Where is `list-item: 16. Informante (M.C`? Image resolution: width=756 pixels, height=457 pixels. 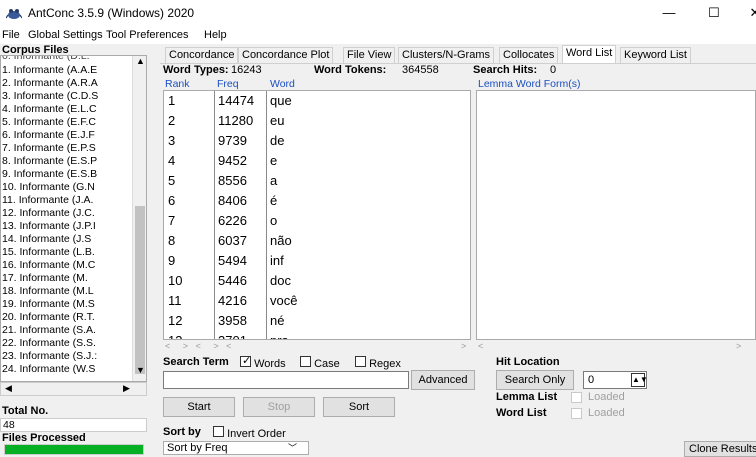
list-item: 16. Informante (M.C is located at coordinates (67, 265).